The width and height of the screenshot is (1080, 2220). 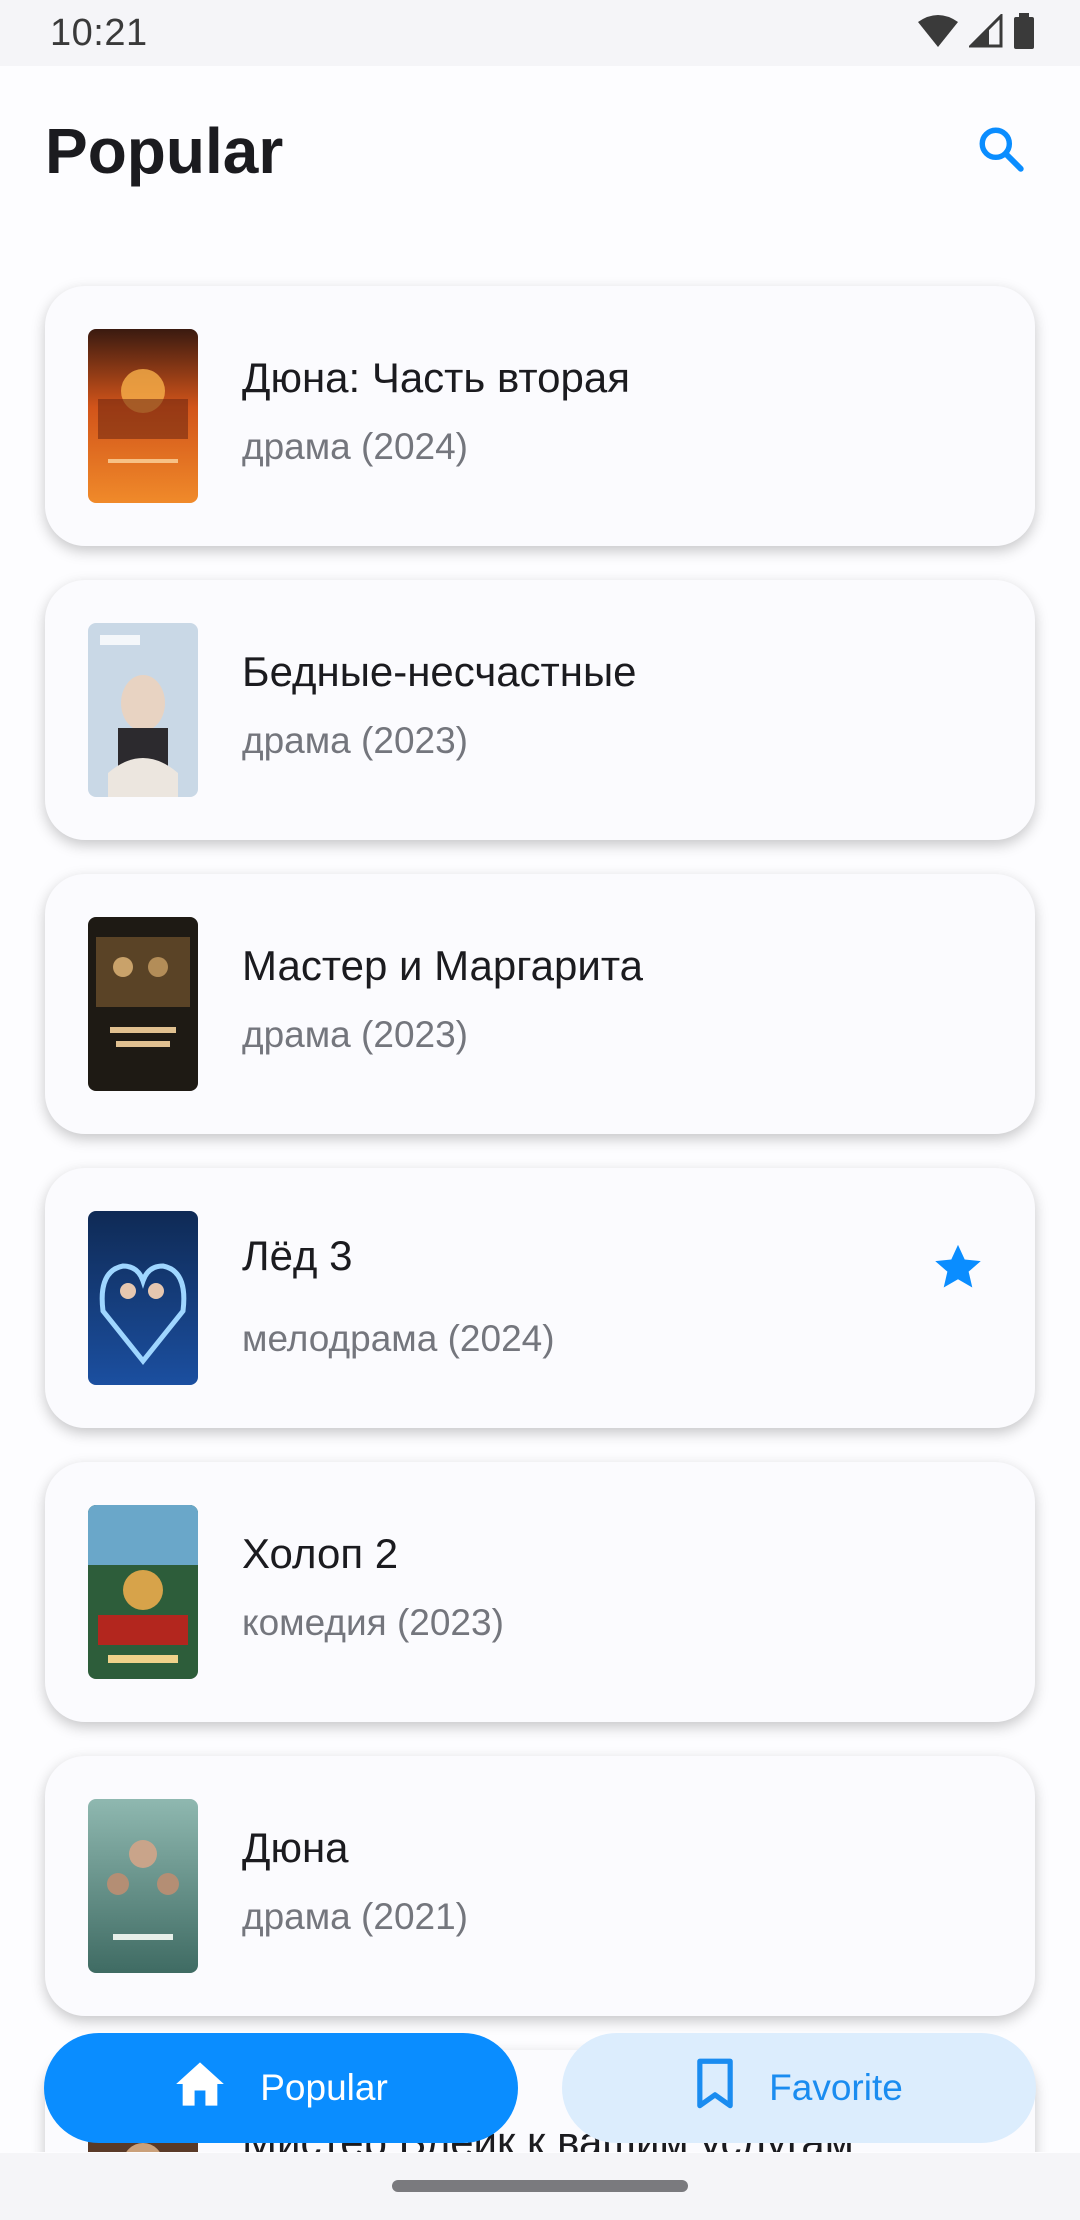 What do you see at coordinates (938, 33) in the screenshot?
I see `wifi-icon` at bounding box center [938, 33].